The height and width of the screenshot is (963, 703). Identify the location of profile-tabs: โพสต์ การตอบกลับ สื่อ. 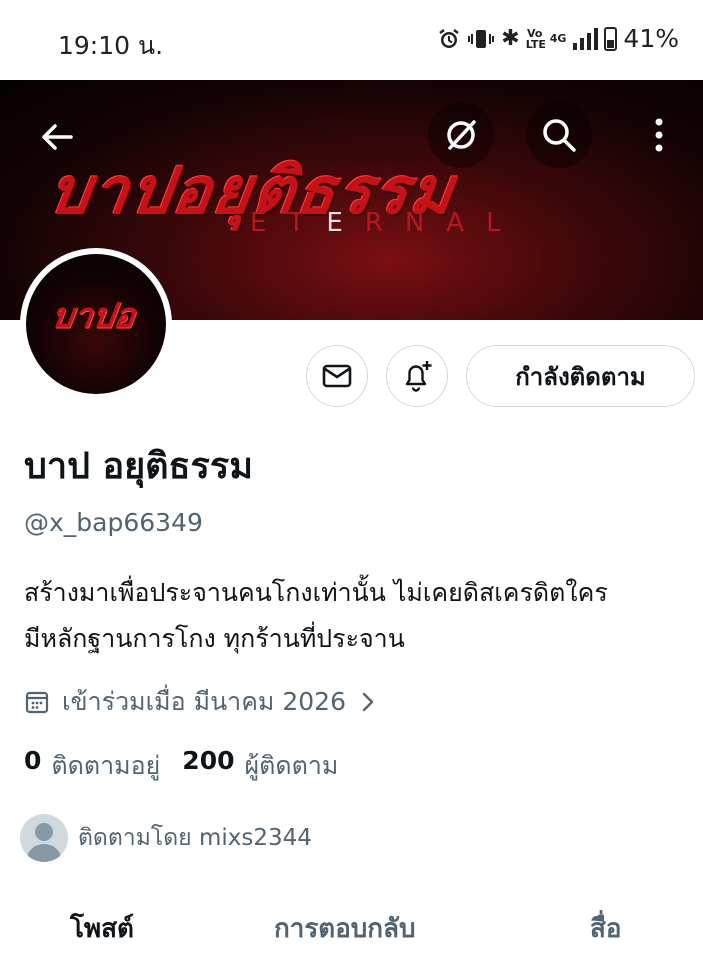
(351, 926).